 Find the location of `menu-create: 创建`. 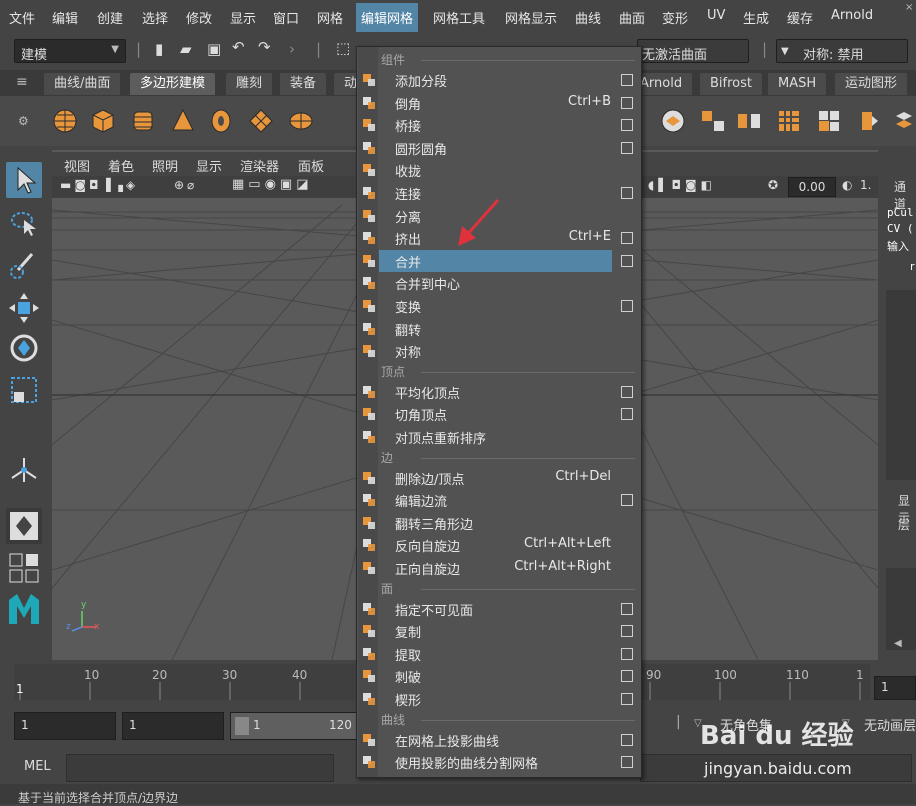

menu-create: 创建 is located at coordinates (110, 17).